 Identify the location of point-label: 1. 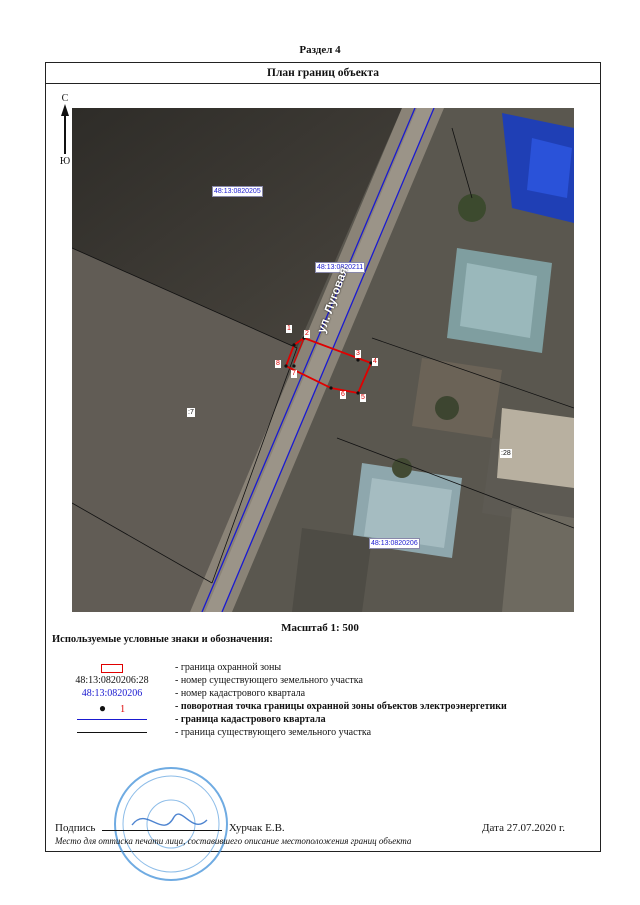
(289, 329).